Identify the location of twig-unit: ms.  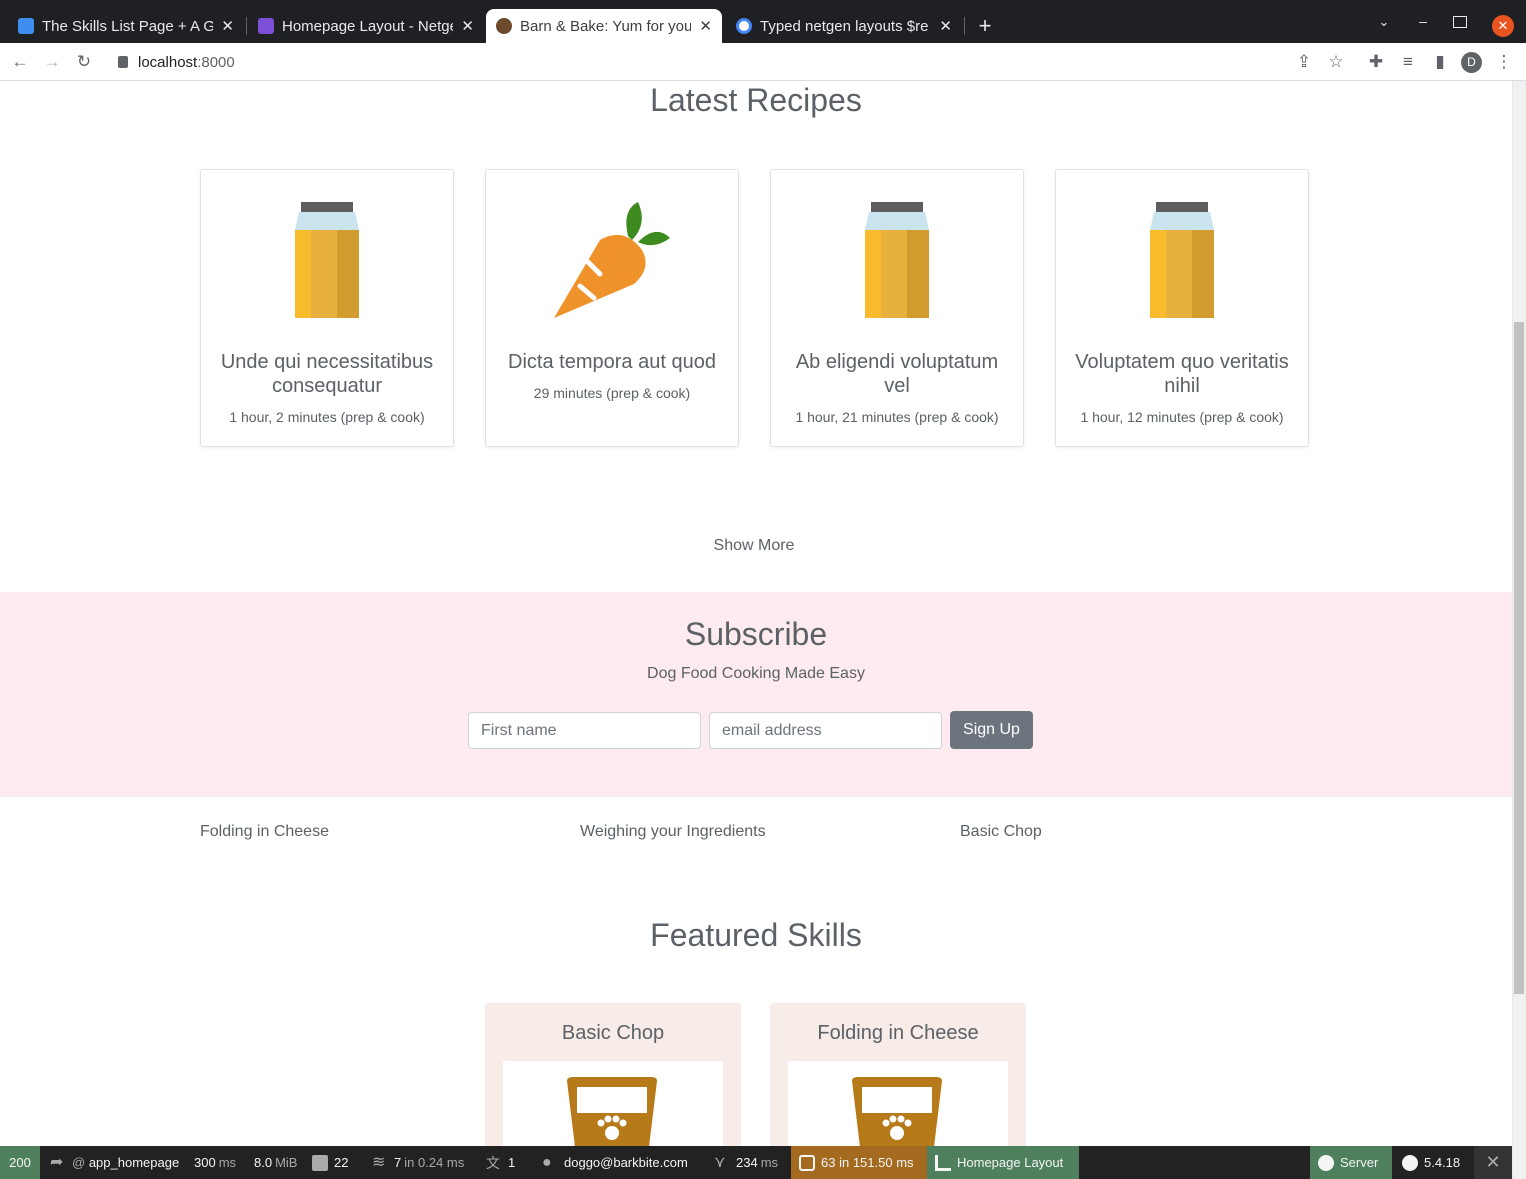
(769, 1162).